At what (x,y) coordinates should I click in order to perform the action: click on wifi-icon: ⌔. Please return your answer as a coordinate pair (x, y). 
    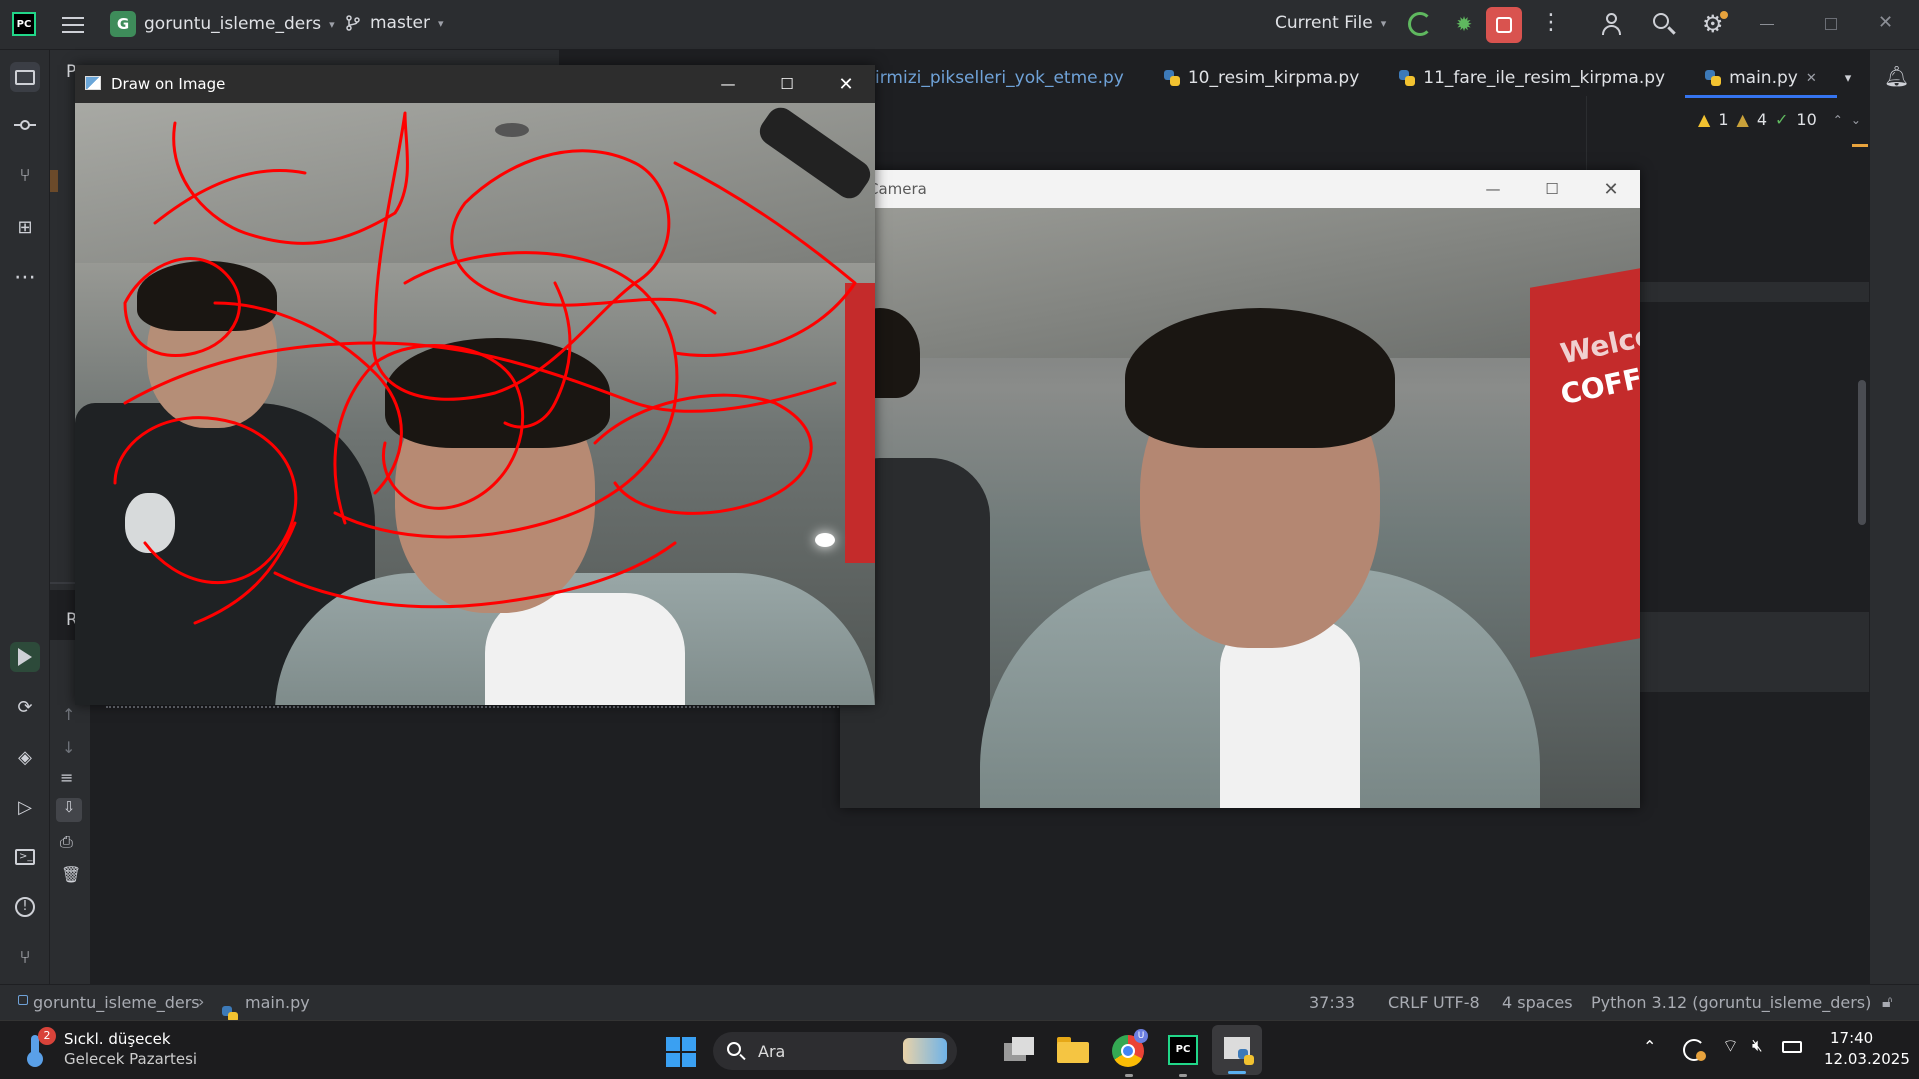
    Looking at the image, I should click on (1730, 1046).